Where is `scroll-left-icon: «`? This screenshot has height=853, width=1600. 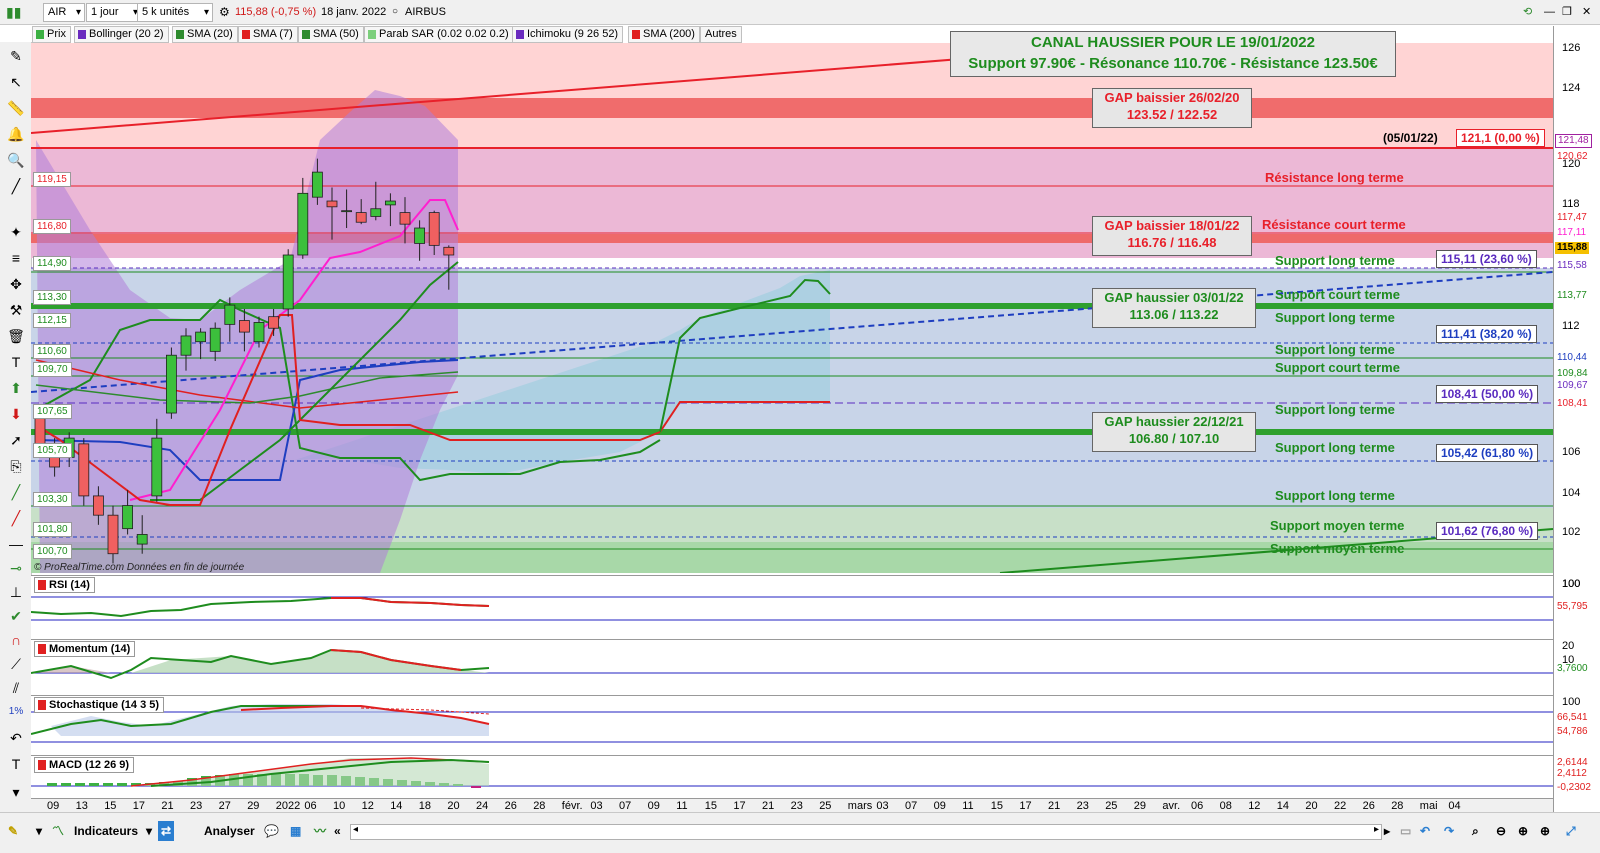
scroll-left-icon: « is located at coordinates (337, 831).